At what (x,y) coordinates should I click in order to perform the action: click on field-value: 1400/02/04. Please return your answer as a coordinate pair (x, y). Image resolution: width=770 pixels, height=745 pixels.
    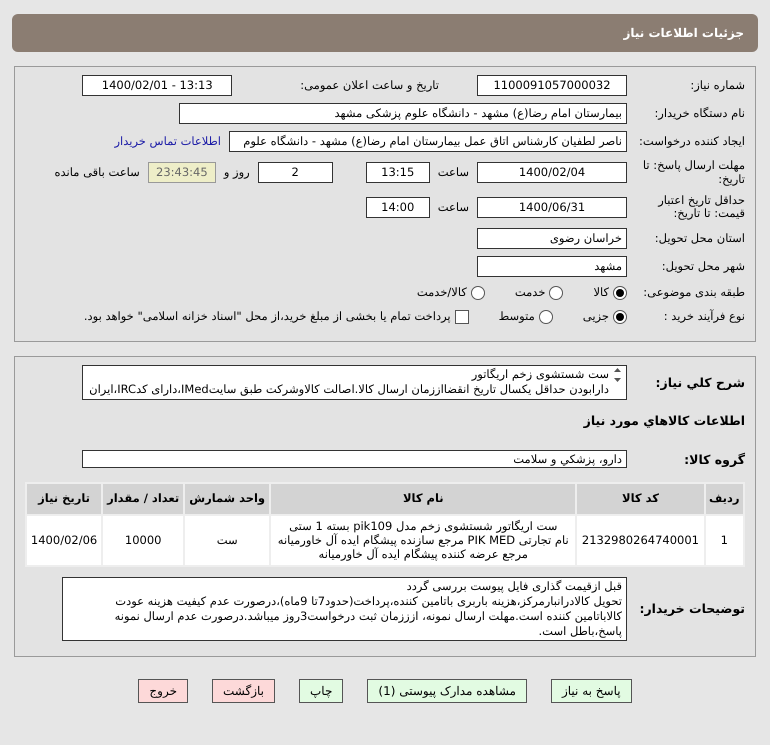
    Looking at the image, I should click on (552, 173).